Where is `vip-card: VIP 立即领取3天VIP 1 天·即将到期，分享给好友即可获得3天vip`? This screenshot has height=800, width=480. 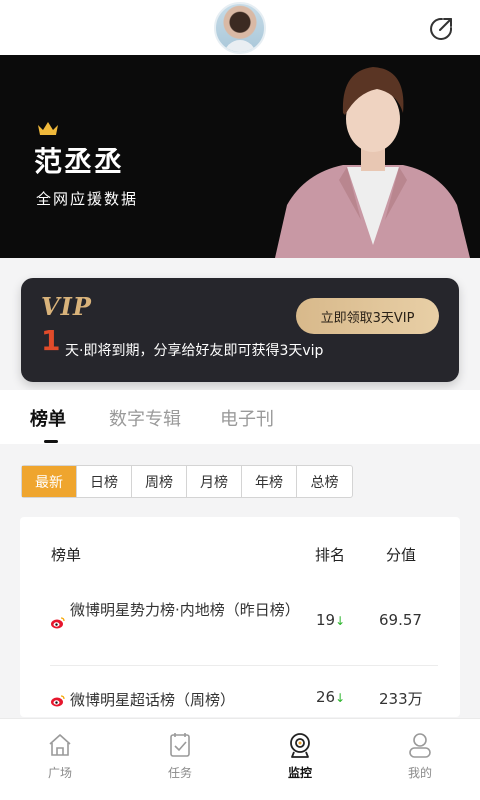 vip-card: VIP 立即领取3天VIP 1 天·即将到期，分享给好友即可获得3天vip is located at coordinates (240, 330).